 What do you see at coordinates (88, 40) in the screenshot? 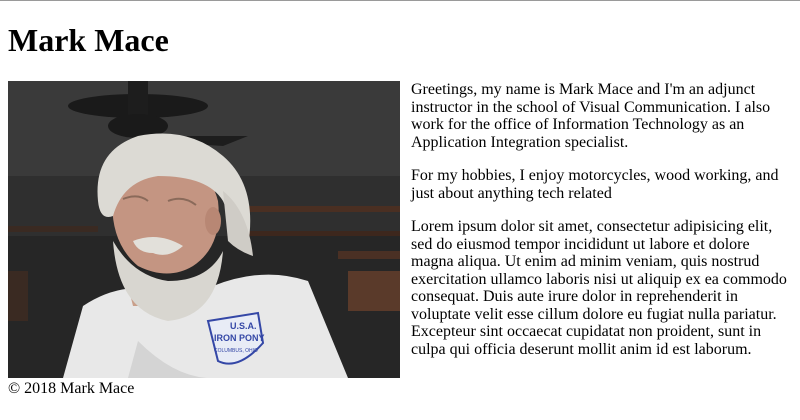
I see `page-title: Mark Mace` at bounding box center [88, 40].